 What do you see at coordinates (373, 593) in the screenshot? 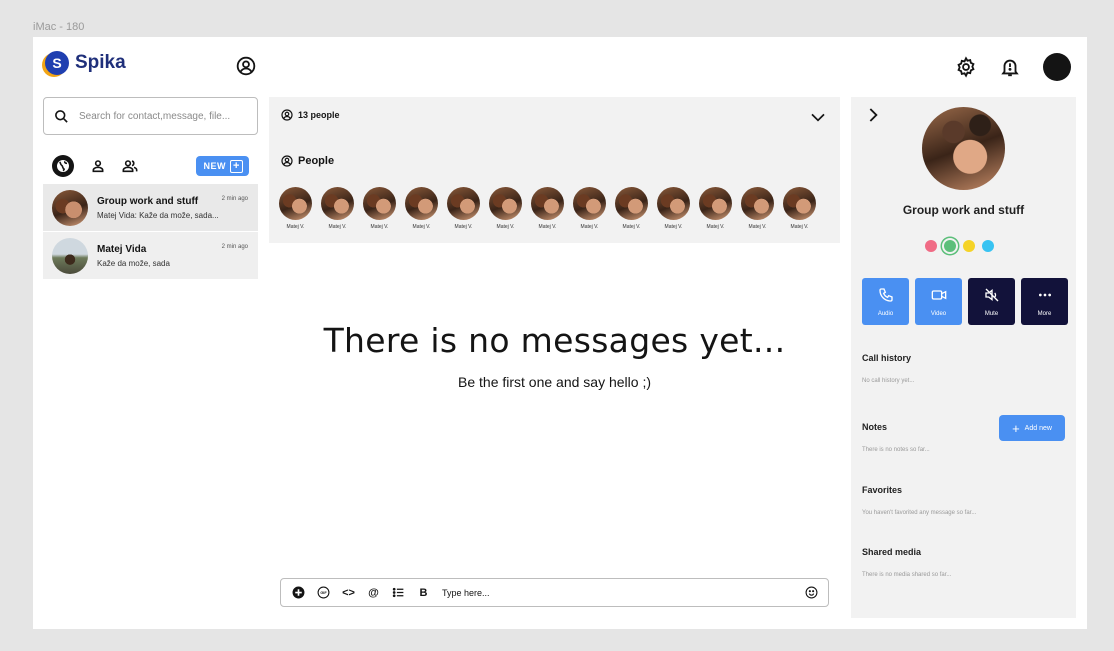
I see `mention-icon: @` at bounding box center [373, 593].